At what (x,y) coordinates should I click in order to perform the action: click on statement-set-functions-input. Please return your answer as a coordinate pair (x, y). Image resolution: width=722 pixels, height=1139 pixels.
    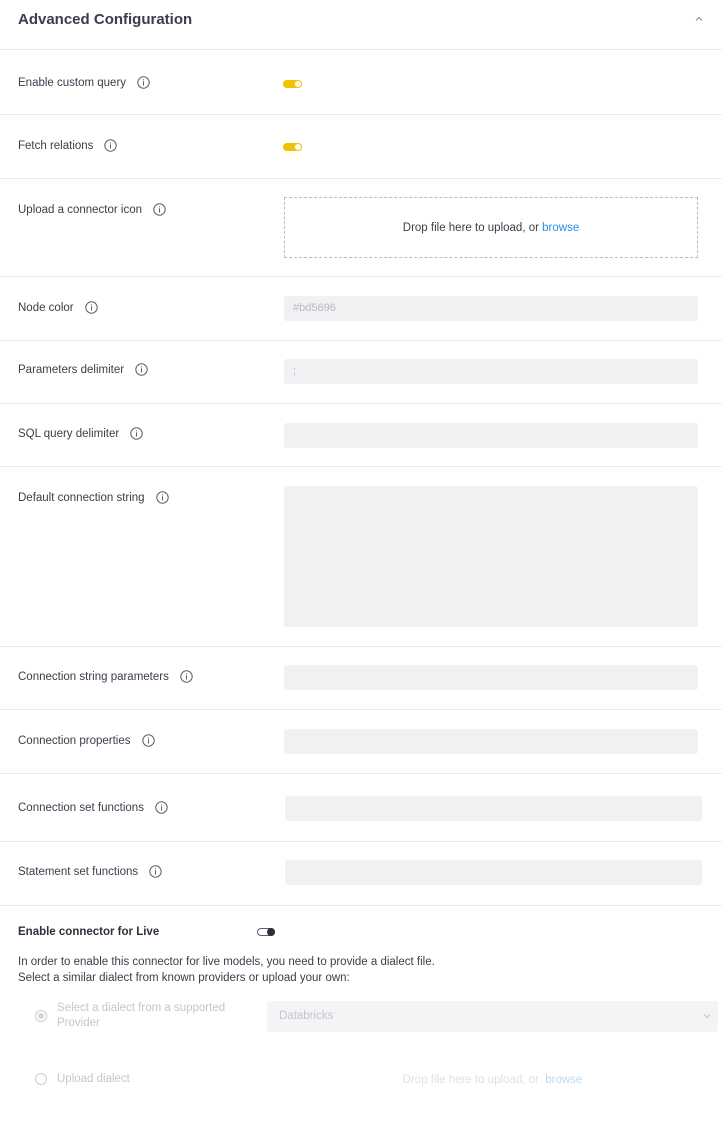
    Looking at the image, I should click on (493, 872).